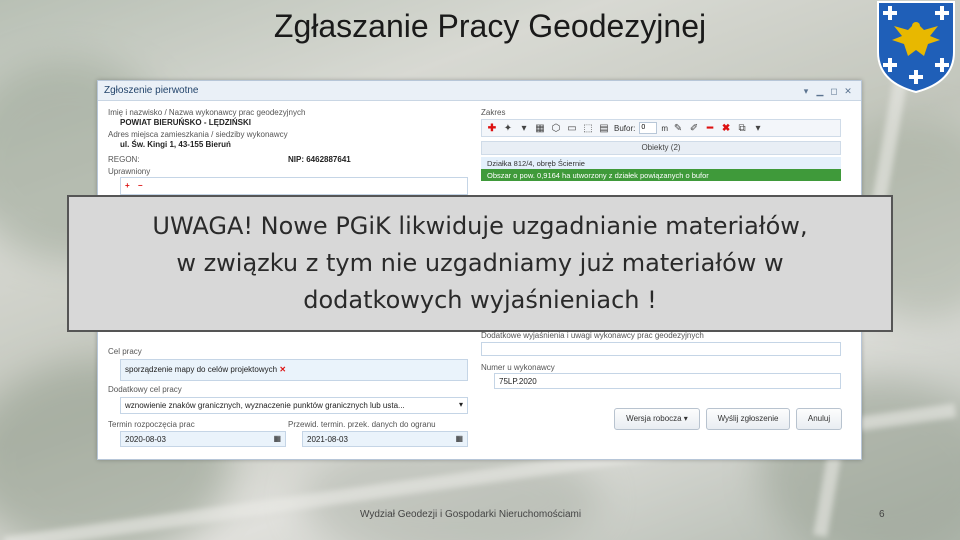 The width and height of the screenshot is (960, 540). What do you see at coordinates (710, 128) in the screenshot?
I see `remove-icon: ━` at bounding box center [710, 128].